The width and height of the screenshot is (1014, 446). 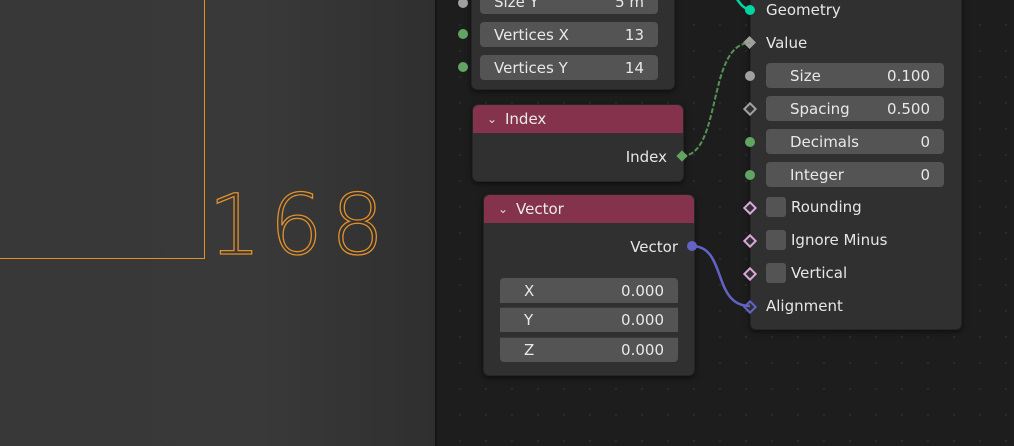 I want to click on vector-to-alignment-link, so click(x=721, y=276).